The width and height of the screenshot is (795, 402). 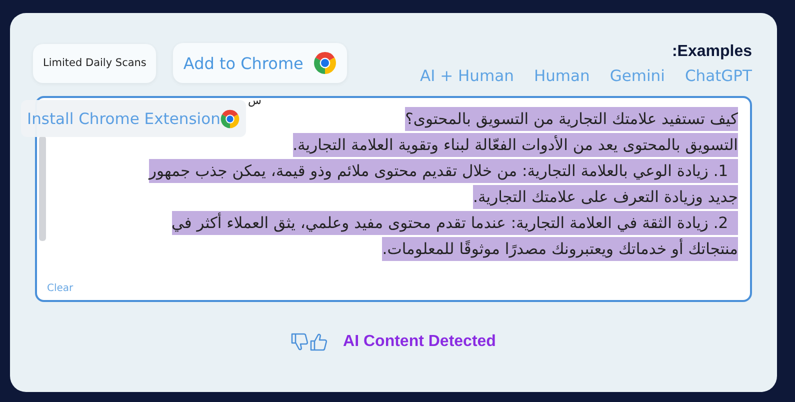 I want to click on thumbs-up-icon, so click(x=319, y=342).